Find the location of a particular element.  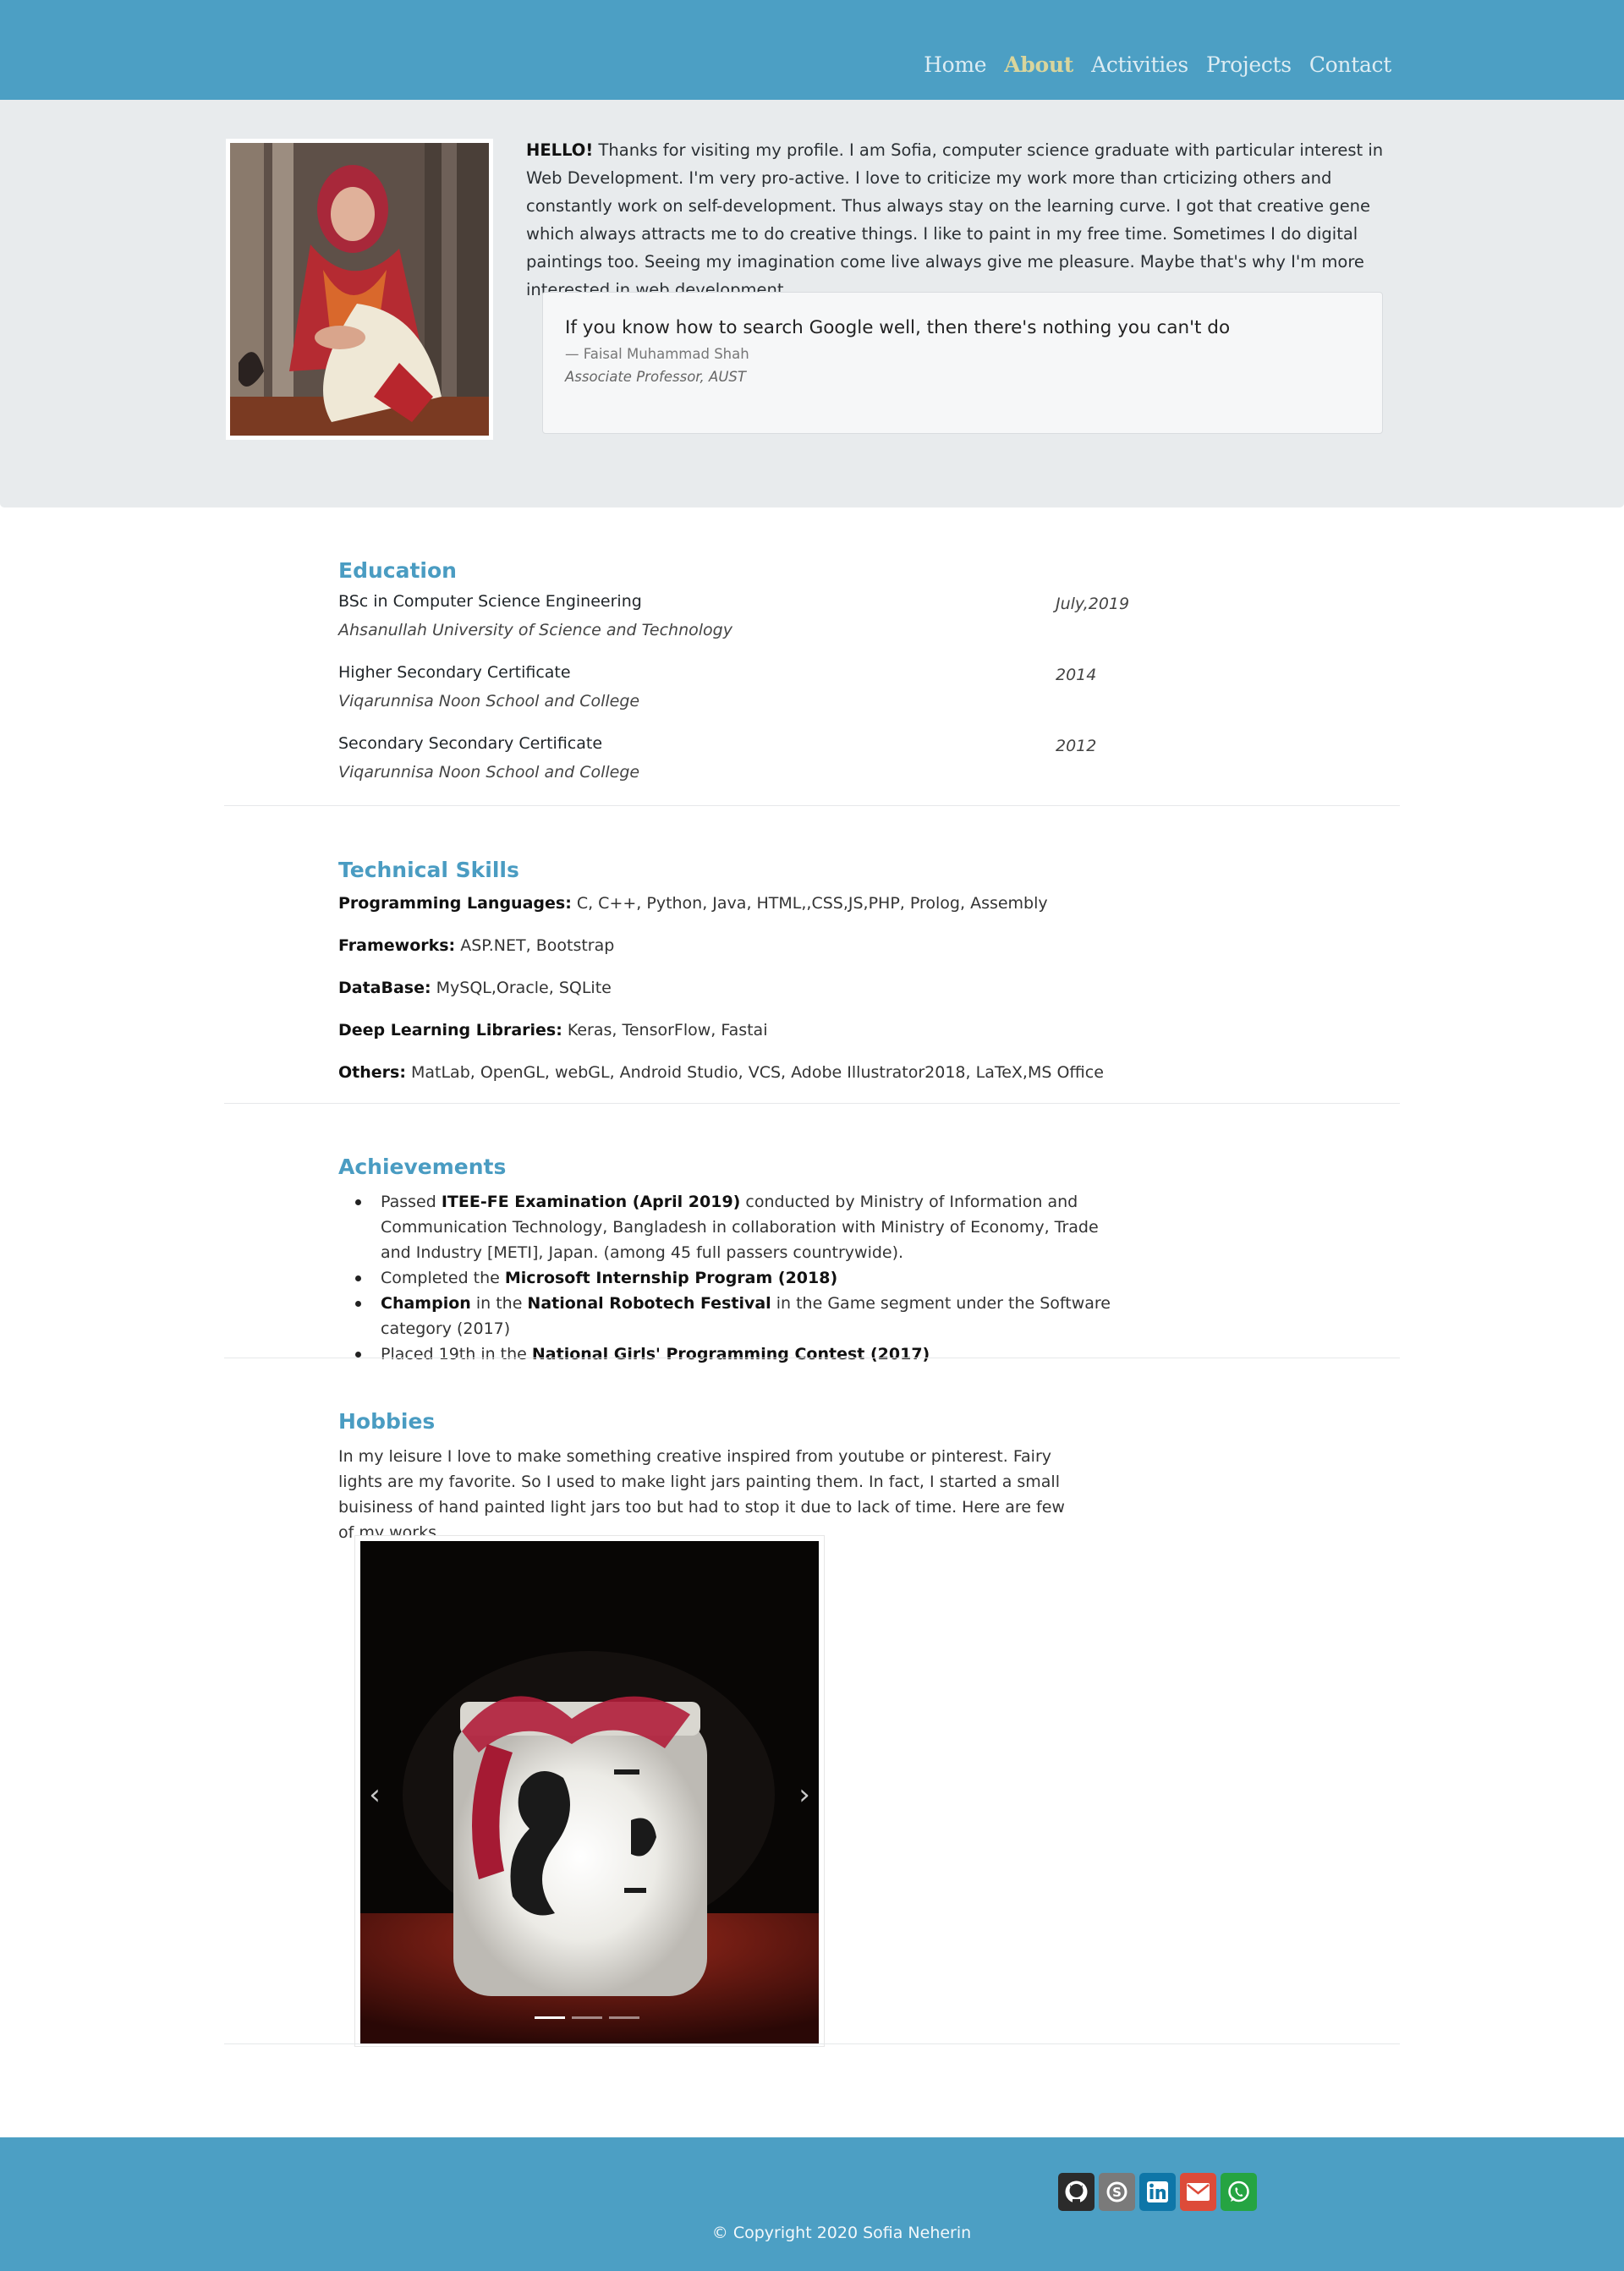

achievement-text: in the is located at coordinates (499, 1303).